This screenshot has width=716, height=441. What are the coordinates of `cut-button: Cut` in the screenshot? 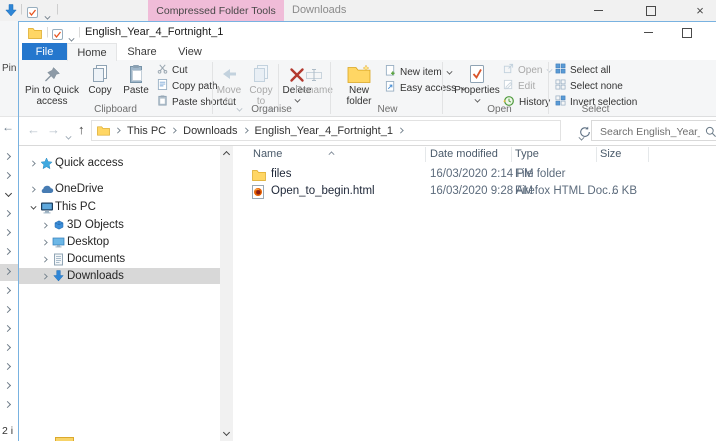 It's located at (172, 70).